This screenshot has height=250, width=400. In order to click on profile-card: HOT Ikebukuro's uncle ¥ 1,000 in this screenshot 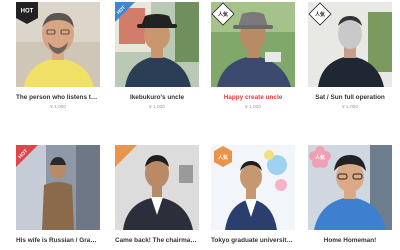, I will do `click(157, 56)`.